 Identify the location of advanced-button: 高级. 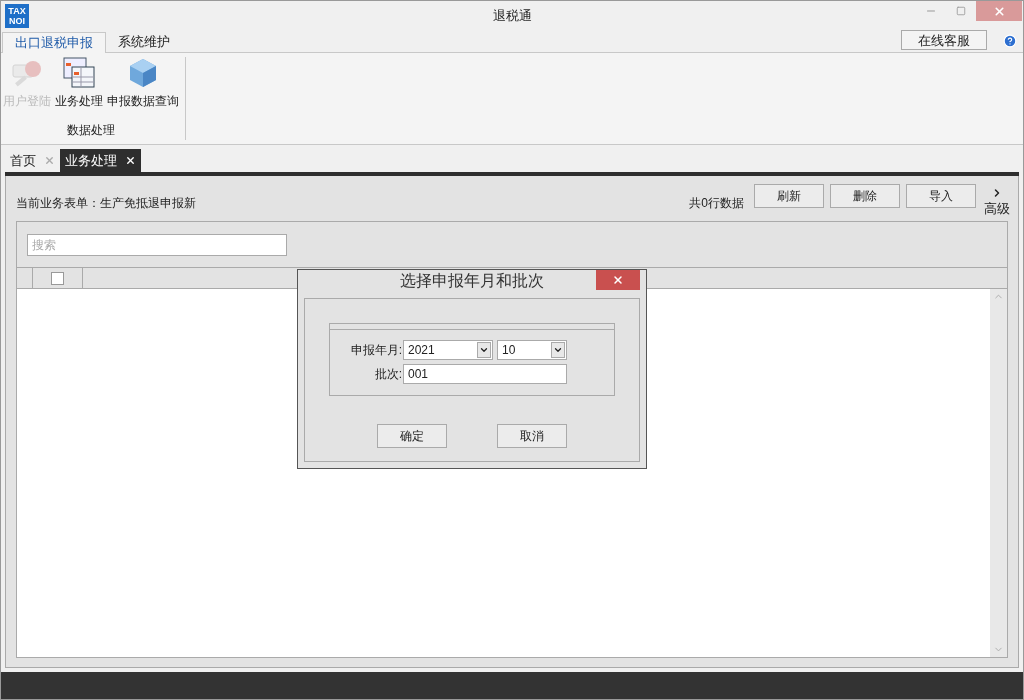
(997, 202).